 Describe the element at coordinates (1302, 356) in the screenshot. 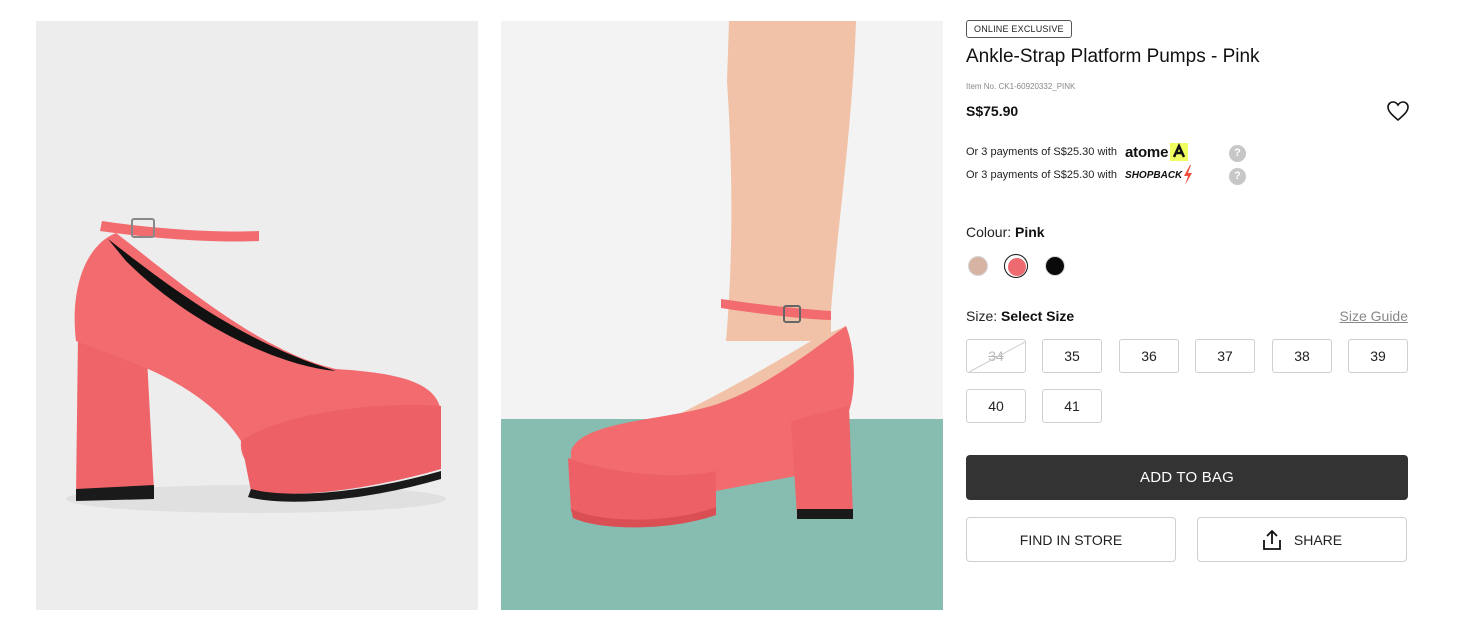

I see `size-option-38: 38` at that location.